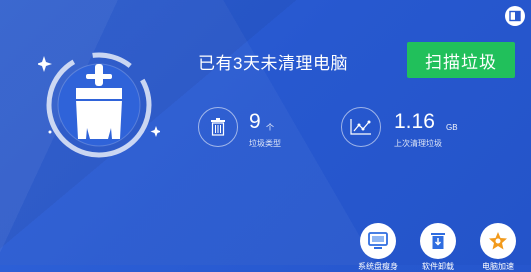  I want to click on tool-monitor, so click(378, 241).